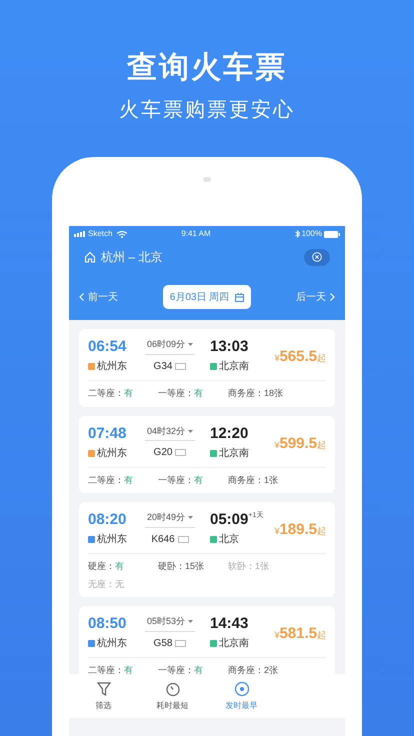 Image resolution: width=414 pixels, height=736 pixels. Describe the element at coordinates (332, 297) in the screenshot. I see `chevron-right-icon` at that location.